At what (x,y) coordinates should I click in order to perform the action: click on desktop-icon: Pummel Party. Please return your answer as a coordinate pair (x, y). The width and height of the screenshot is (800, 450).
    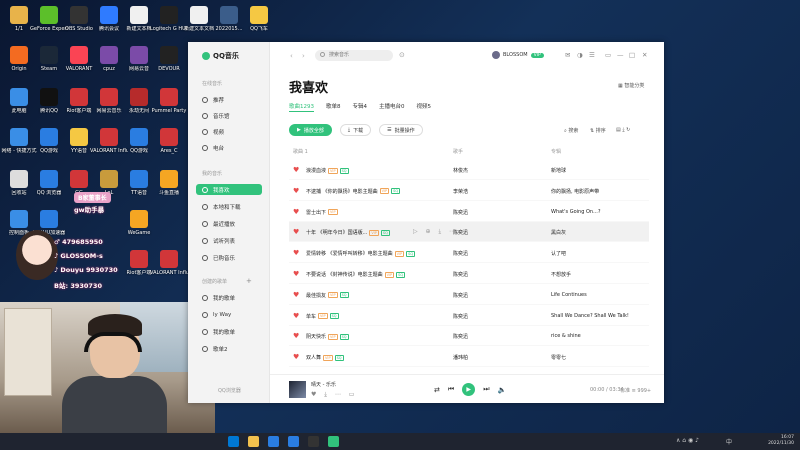
    Looking at the image, I should click on (169, 105).